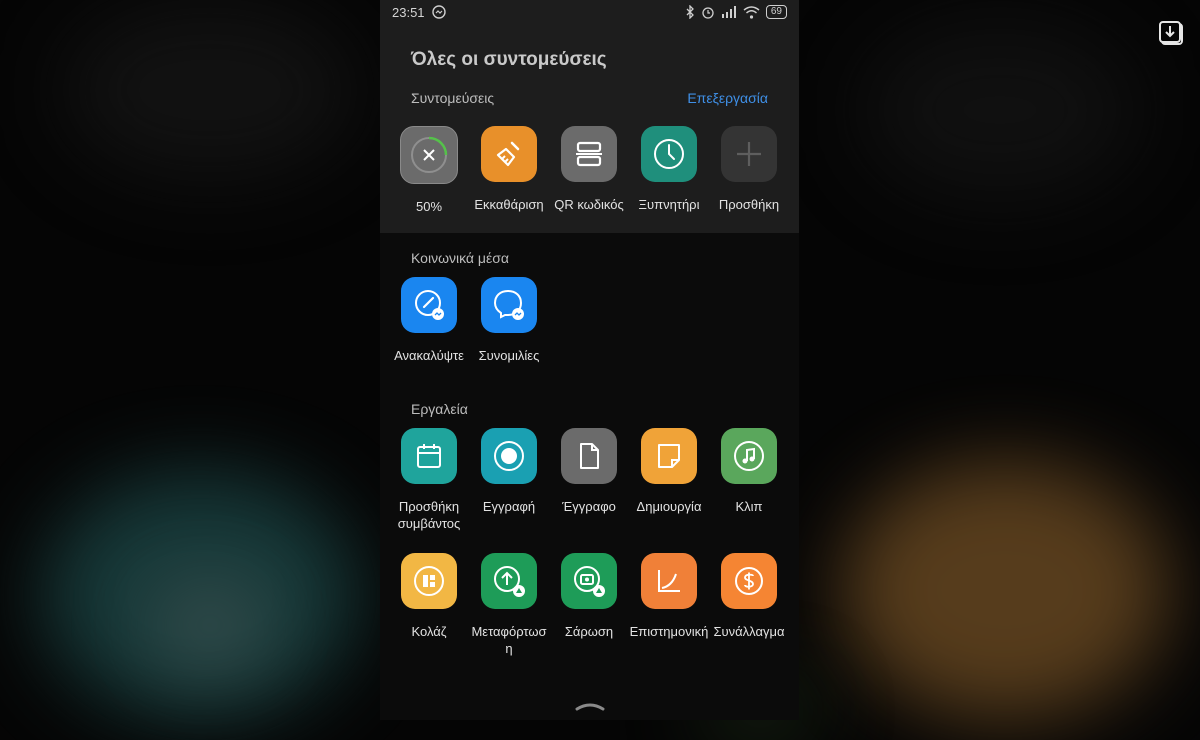 This screenshot has width=1200, height=740. I want to click on collage-icon, so click(429, 581).